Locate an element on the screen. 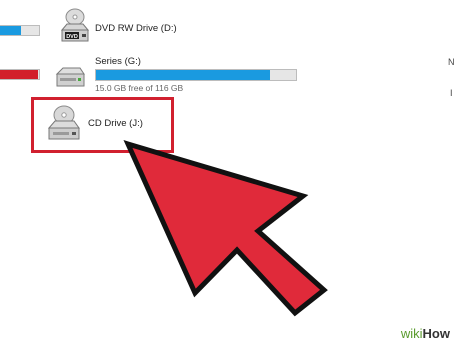  watermark-how: How is located at coordinates (436, 333).